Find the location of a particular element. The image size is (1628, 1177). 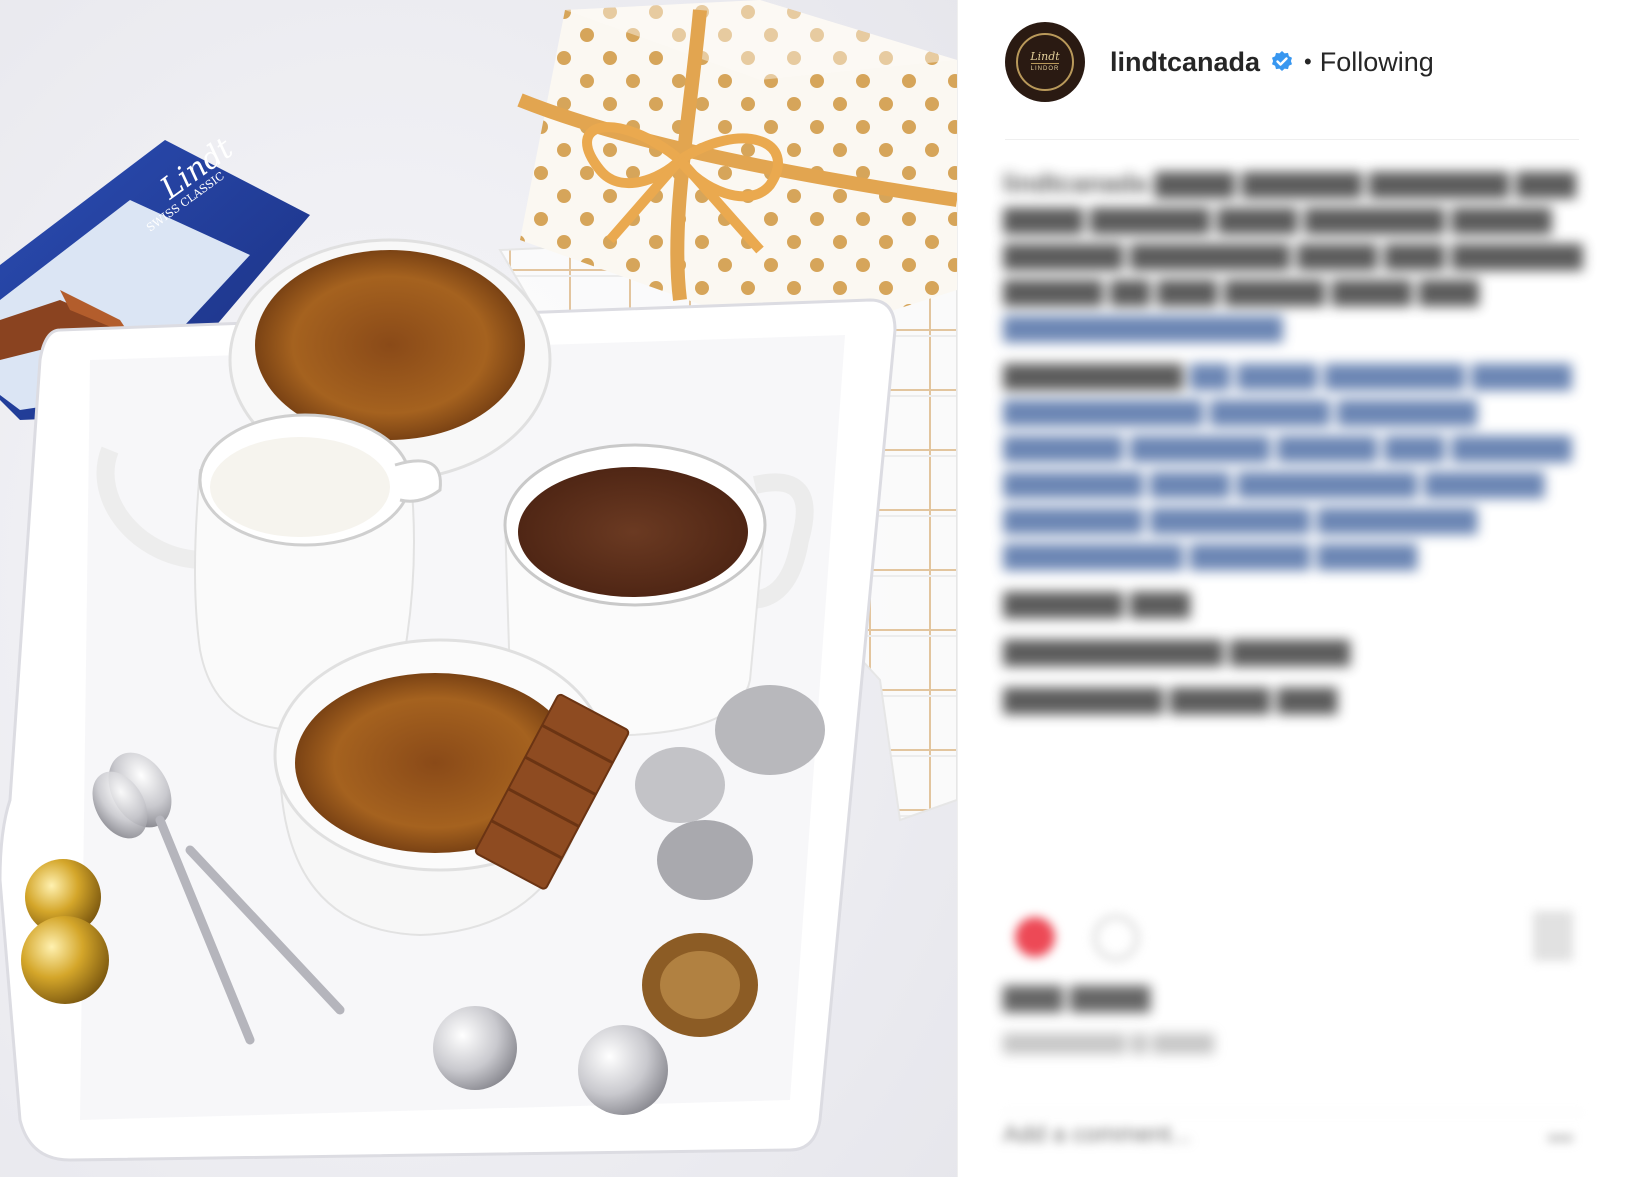

comment-icon is located at coordinates (1116, 938).